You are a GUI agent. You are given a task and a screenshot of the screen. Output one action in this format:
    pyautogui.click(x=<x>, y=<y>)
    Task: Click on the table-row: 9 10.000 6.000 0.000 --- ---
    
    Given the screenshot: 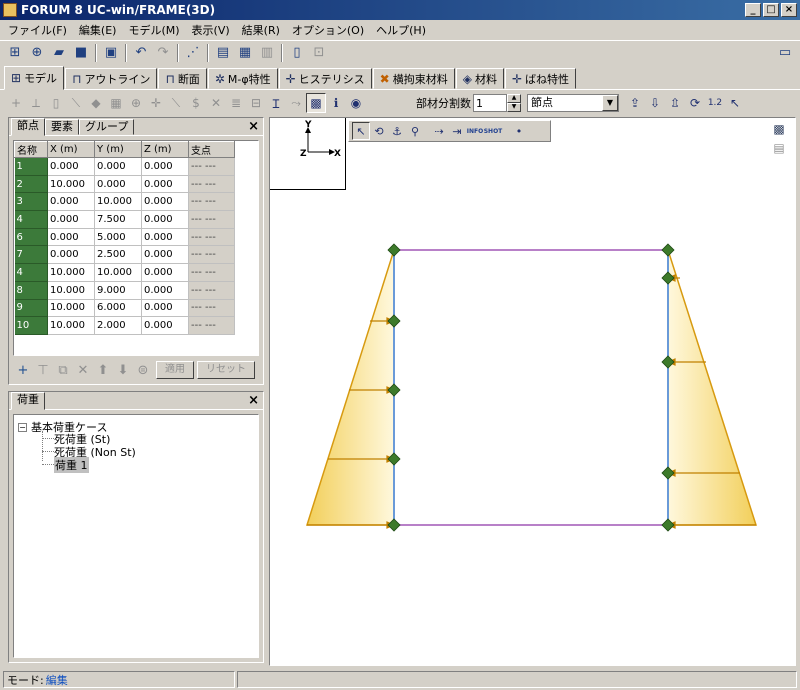 What is the action you would take?
    pyautogui.click(x=124, y=308)
    